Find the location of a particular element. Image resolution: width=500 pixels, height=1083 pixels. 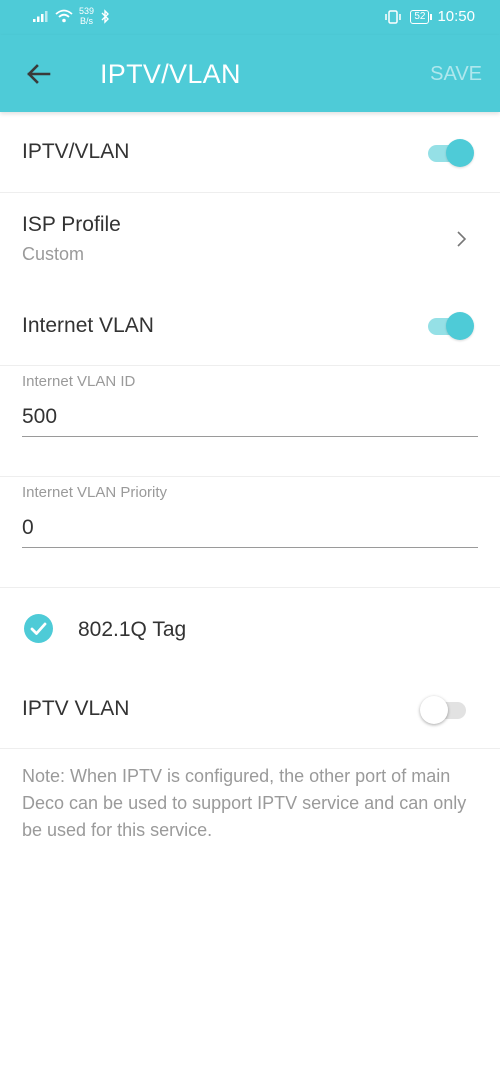

network-speed-value: 539 is located at coordinates (87, 11).